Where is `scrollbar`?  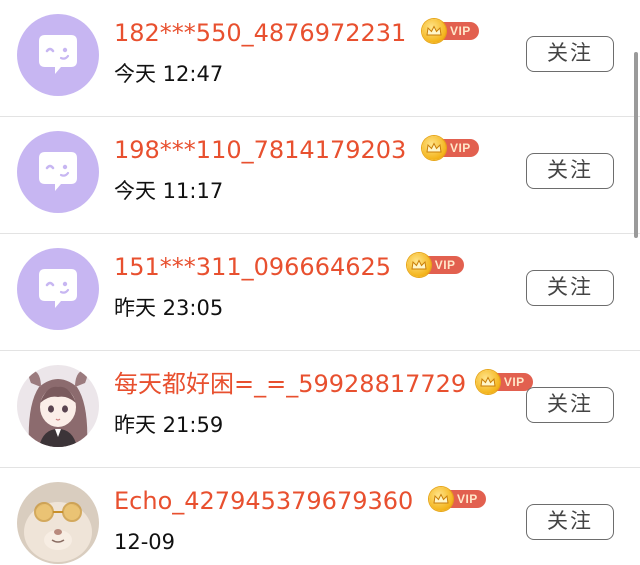 scrollbar is located at coordinates (636, 145).